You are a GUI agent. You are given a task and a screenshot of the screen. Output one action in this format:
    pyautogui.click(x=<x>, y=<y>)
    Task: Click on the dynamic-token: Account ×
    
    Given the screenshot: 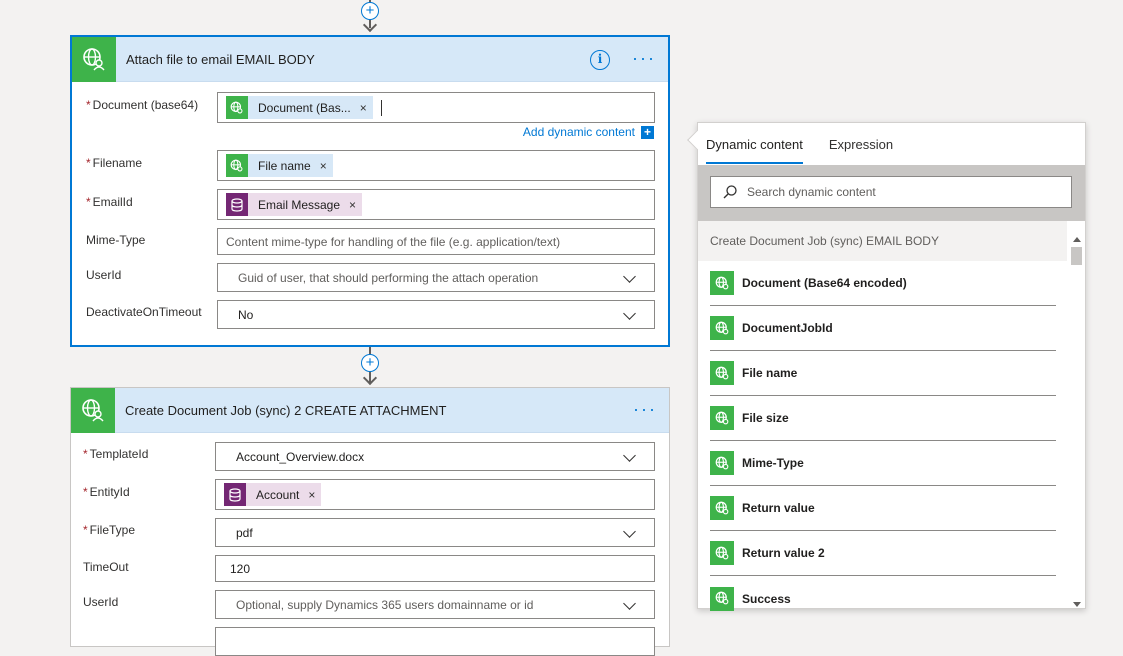 What is the action you would take?
    pyautogui.click(x=273, y=494)
    